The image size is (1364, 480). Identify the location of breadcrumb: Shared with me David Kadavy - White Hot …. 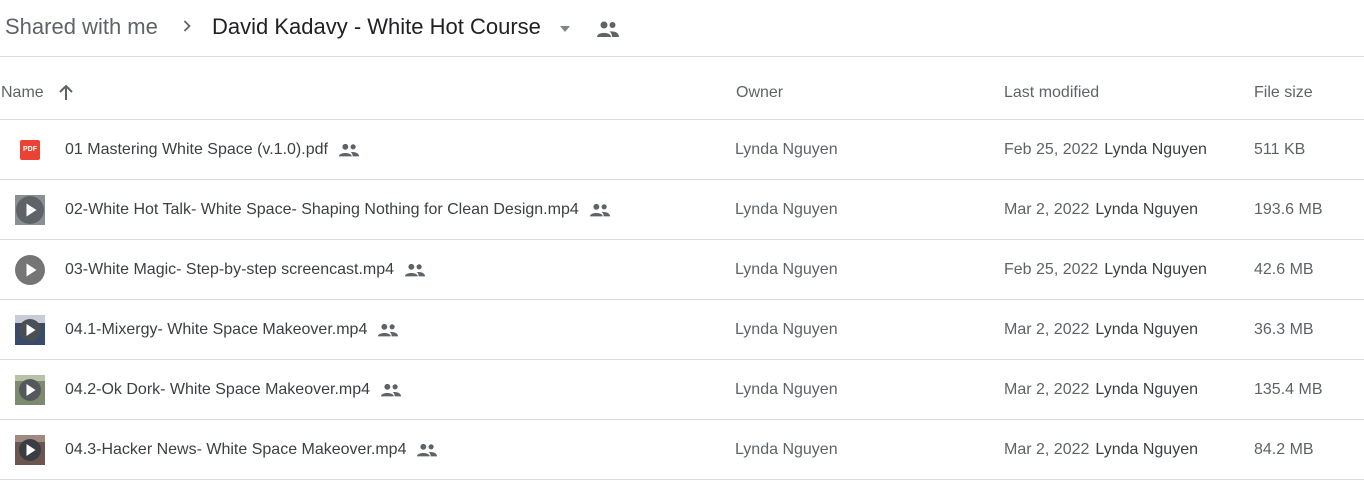
(682, 28).